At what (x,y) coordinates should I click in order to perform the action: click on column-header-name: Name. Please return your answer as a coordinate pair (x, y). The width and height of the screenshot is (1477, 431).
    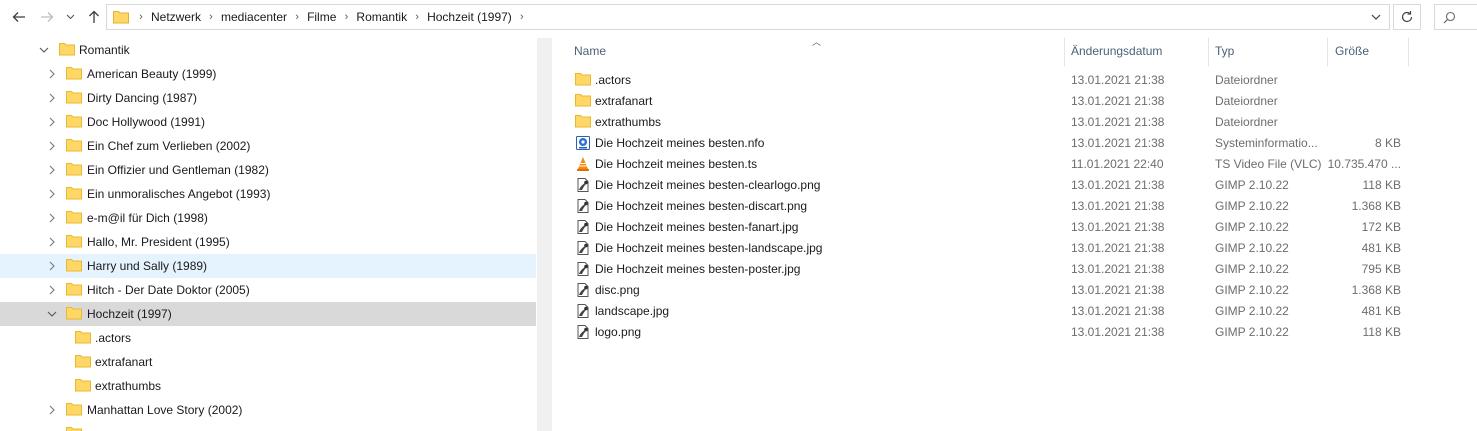
    Looking at the image, I should click on (819, 51).